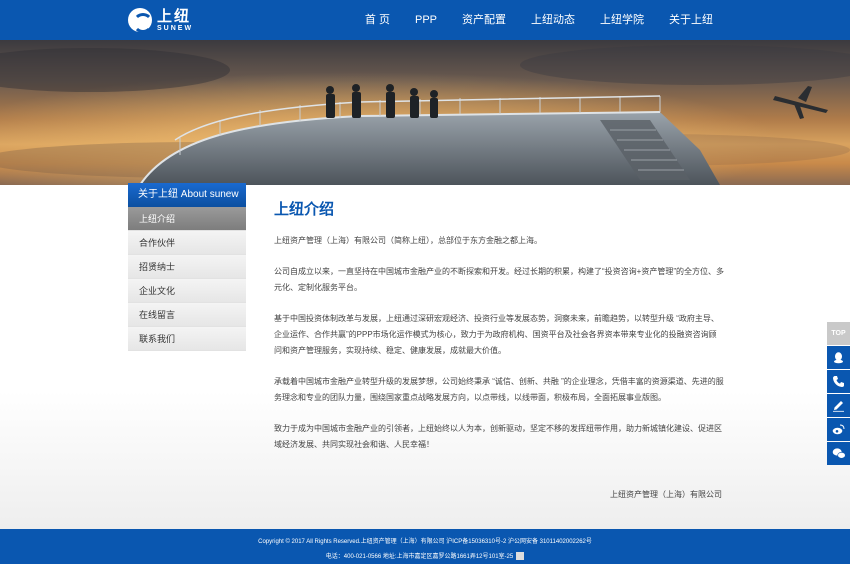  What do you see at coordinates (553, 20) in the screenshot?
I see `nav-news: 上纽动态` at bounding box center [553, 20].